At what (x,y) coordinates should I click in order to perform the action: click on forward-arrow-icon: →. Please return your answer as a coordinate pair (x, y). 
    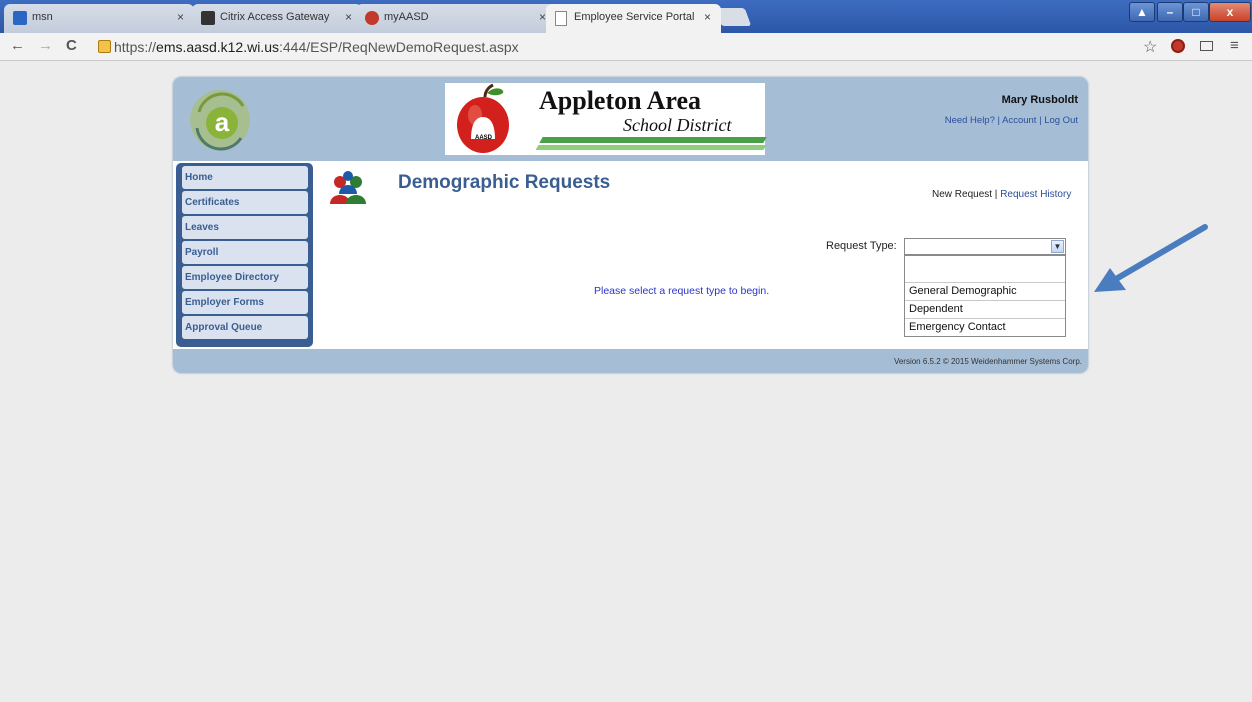
    Looking at the image, I should click on (45, 45).